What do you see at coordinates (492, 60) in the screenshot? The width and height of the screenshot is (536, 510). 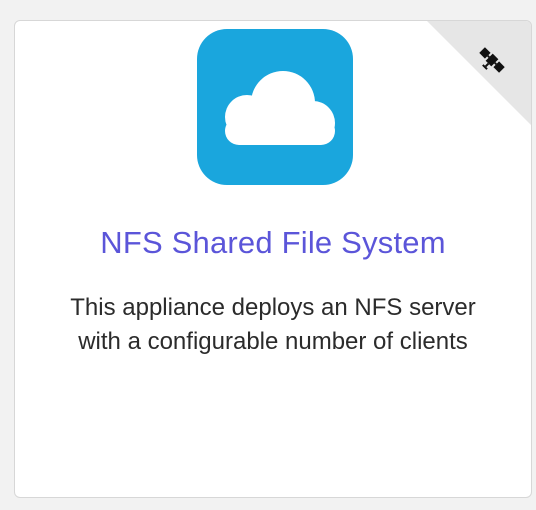 I see `satellite-icon` at bounding box center [492, 60].